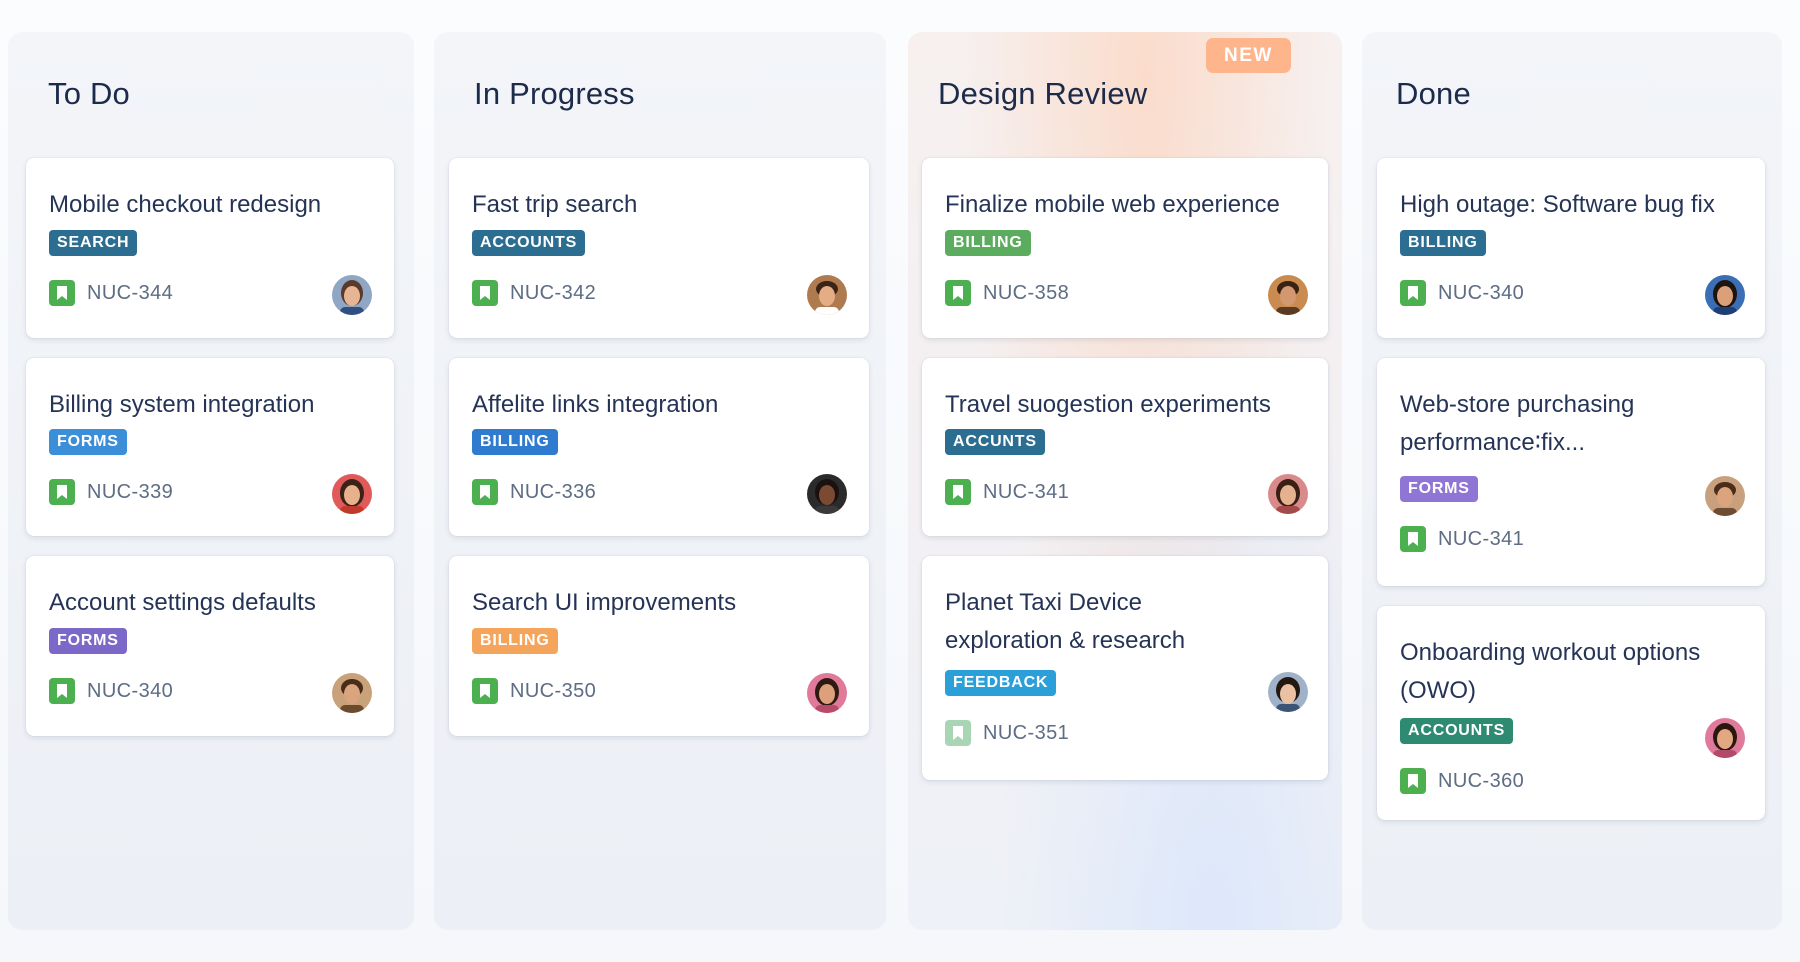 Image resolution: width=1800 pixels, height=962 pixels. Describe the element at coordinates (1517, 404) in the screenshot. I see `card-title-line: Web-store purchasing` at that location.